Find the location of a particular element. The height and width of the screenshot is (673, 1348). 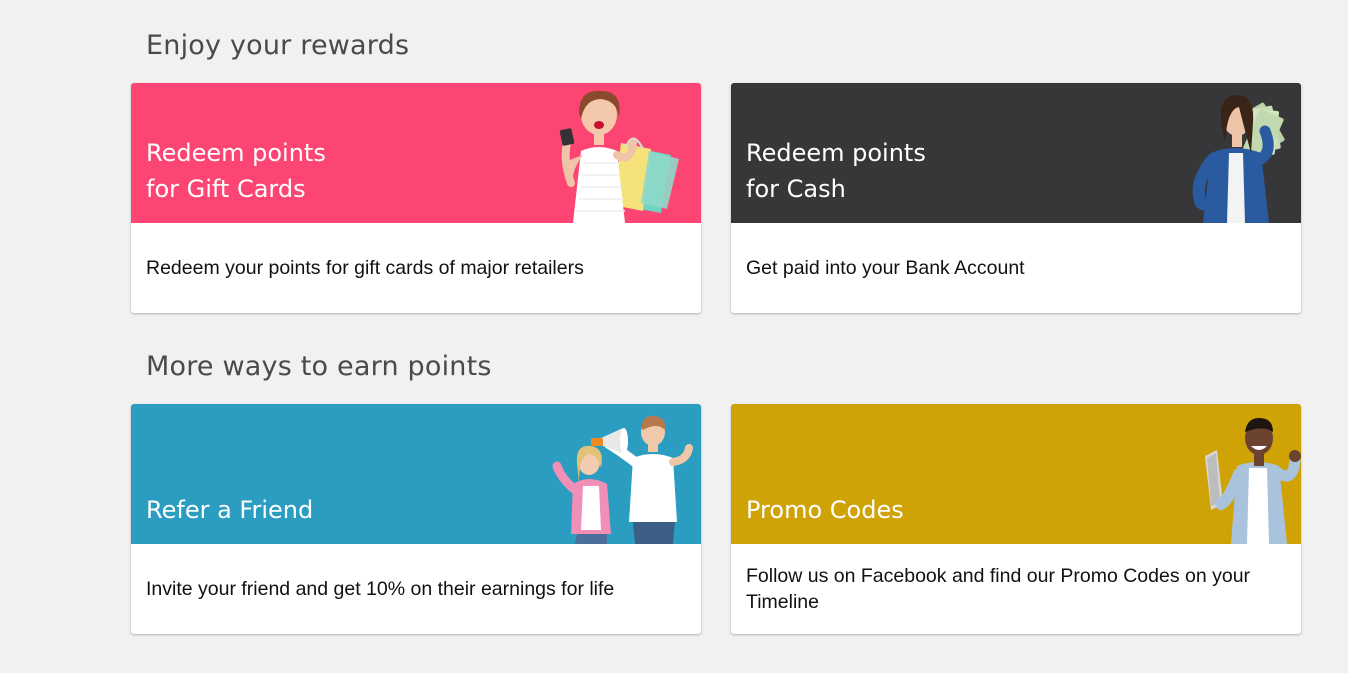

gift-cards-title: Redeem points for Gift Cards is located at coordinates (236, 171).